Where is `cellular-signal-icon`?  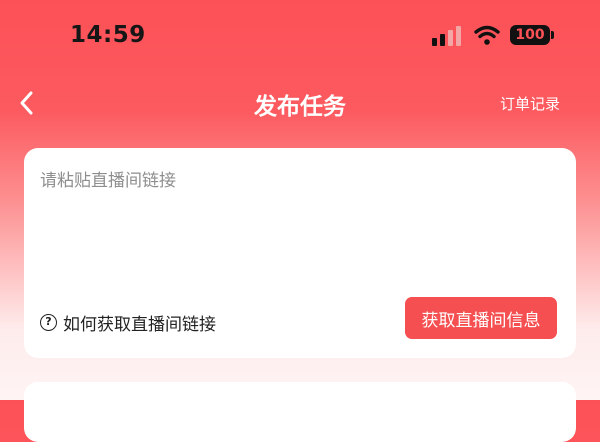
cellular-signal-icon is located at coordinates (446, 36).